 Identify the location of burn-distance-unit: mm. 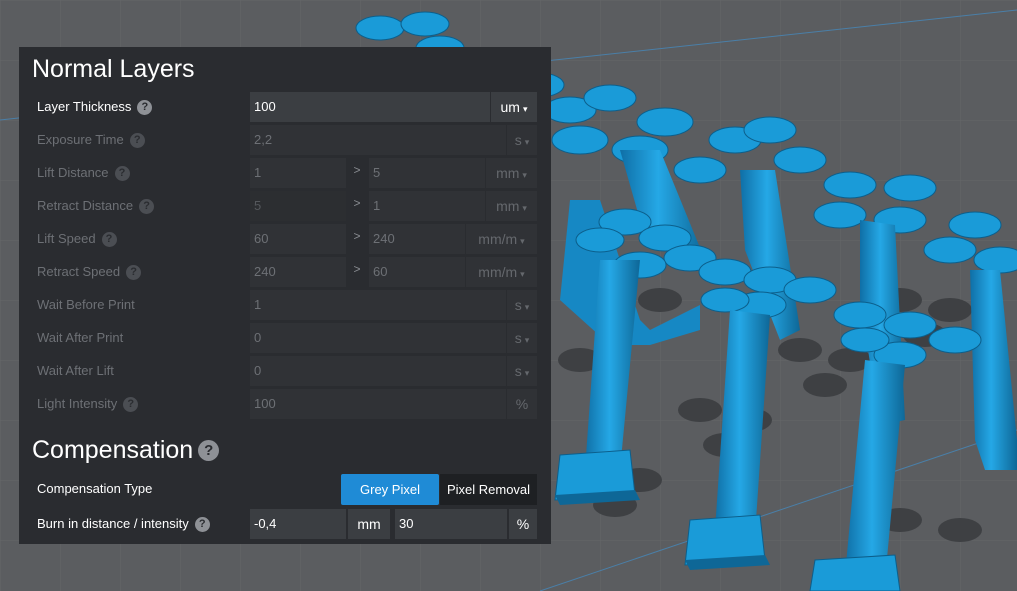
(369, 524).